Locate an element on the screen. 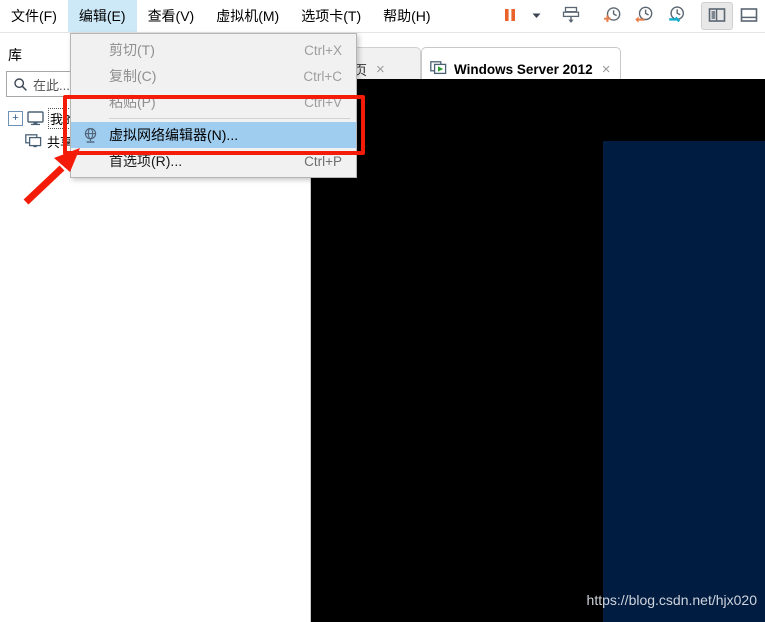 The image size is (765, 622). send-ctrl-alt-del-button is located at coordinates (571, 16).